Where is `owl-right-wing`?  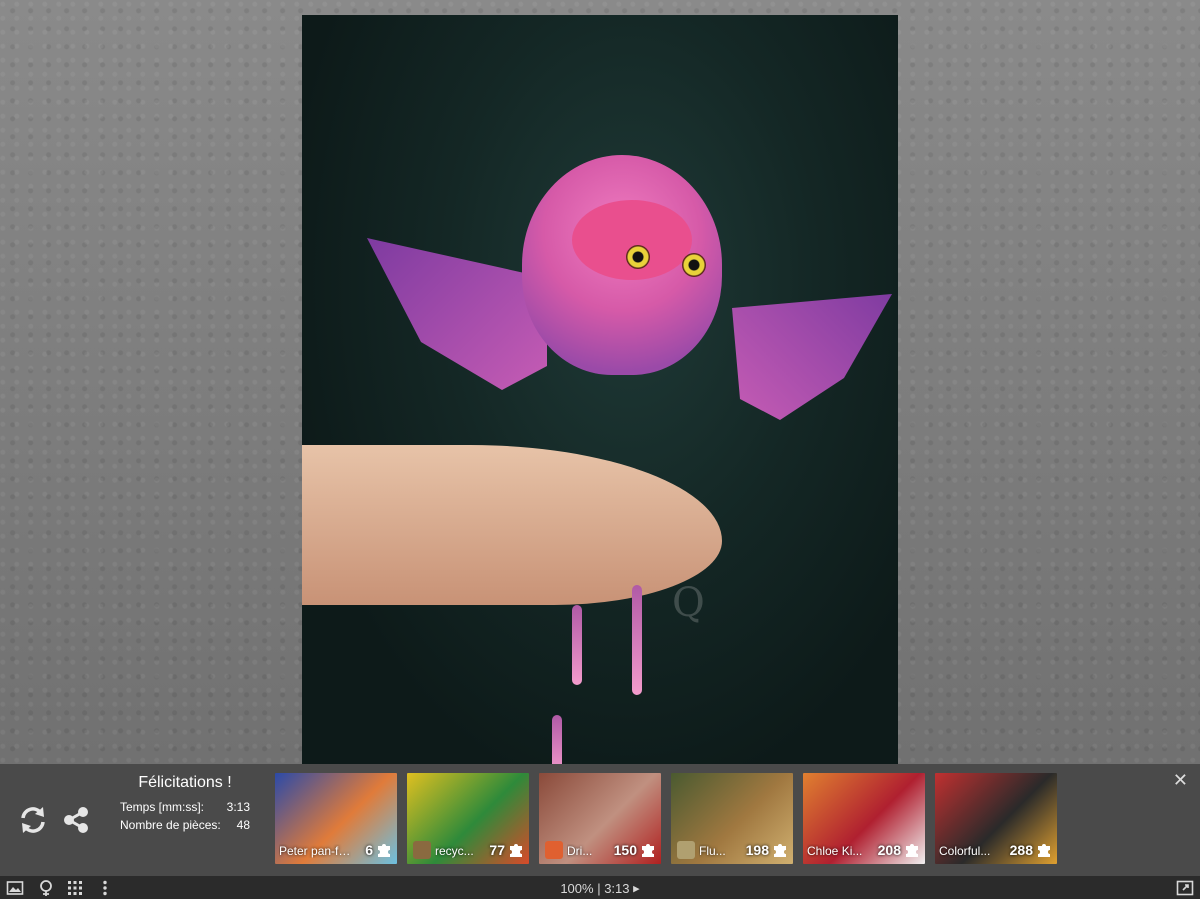
owl-right-wing is located at coordinates (812, 357).